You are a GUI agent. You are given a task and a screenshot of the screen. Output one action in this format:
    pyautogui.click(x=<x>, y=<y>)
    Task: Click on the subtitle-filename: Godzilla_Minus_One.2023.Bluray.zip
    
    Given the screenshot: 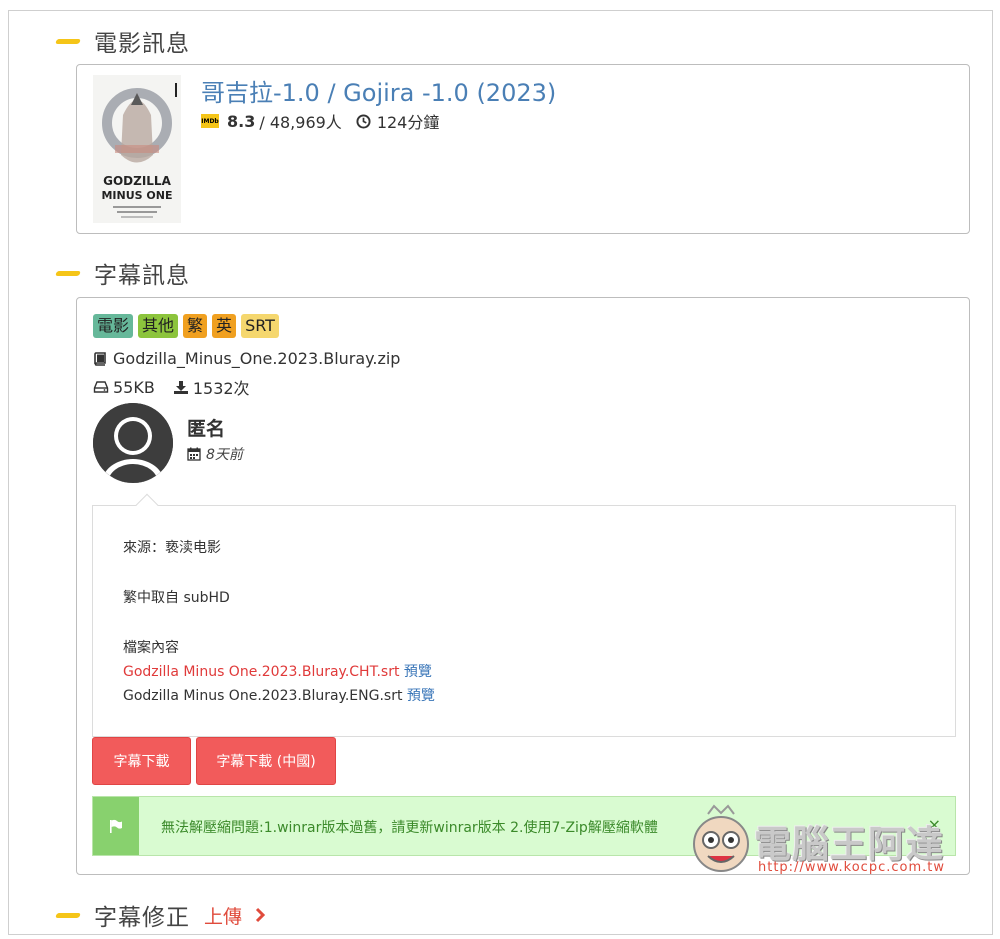 What is the action you would take?
    pyautogui.click(x=246, y=358)
    